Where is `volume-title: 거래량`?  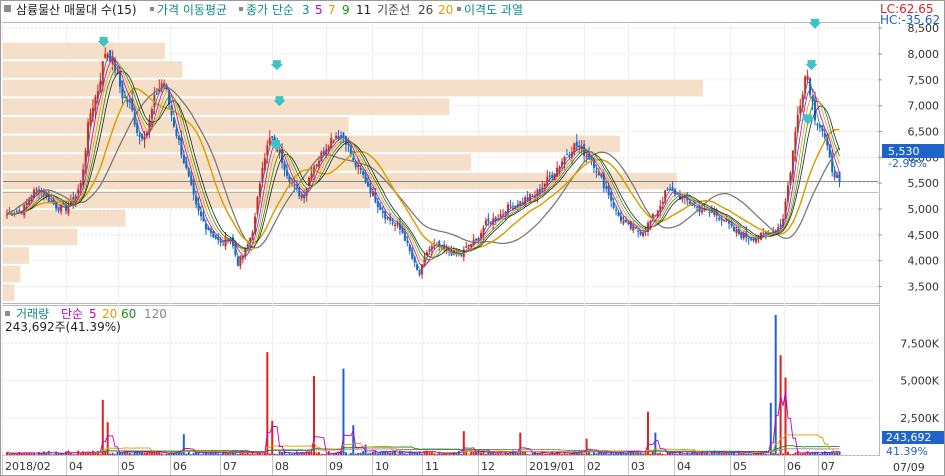
volume-title: 거래량 is located at coordinates (32, 314).